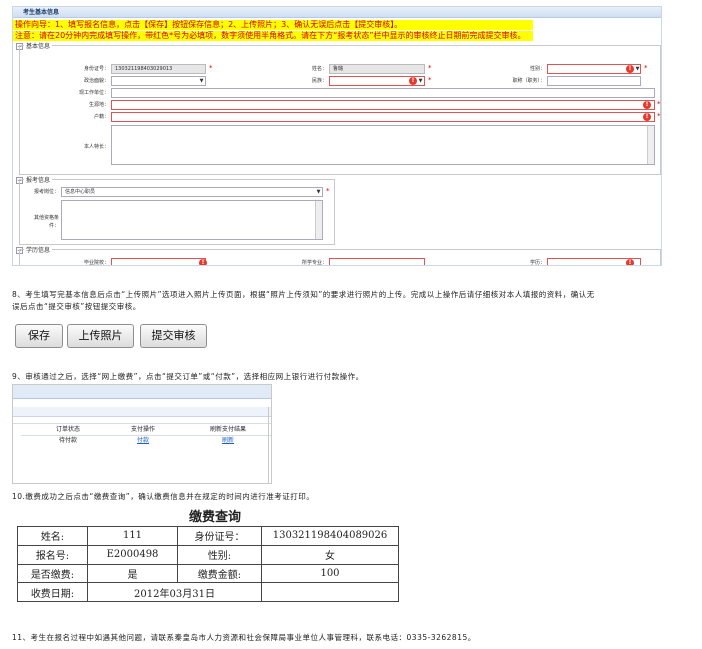  What do you see at coordinates (76, 306) in the screenshot?
I see `step-8-text-cont: 误后点击“提交审核”按钮提交审核。` at bounding box center [76, 306].